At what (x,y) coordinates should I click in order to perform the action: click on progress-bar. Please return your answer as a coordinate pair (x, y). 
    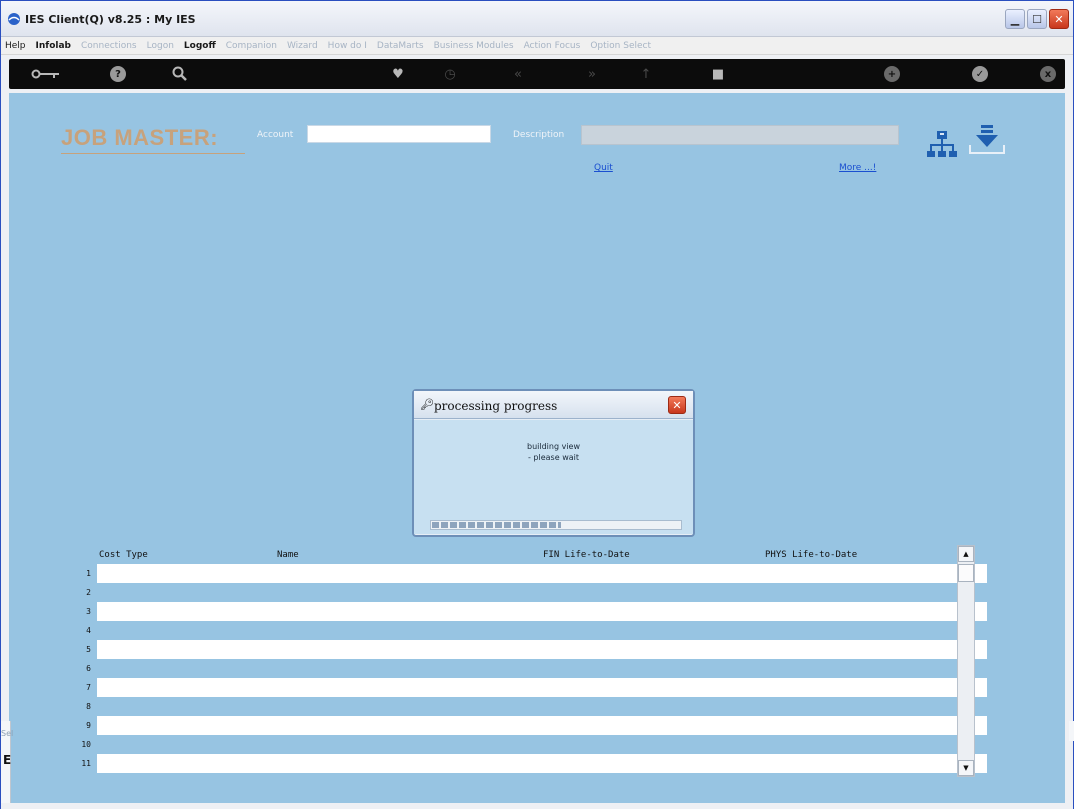
    Looking at the image, I should click on (556, 525).